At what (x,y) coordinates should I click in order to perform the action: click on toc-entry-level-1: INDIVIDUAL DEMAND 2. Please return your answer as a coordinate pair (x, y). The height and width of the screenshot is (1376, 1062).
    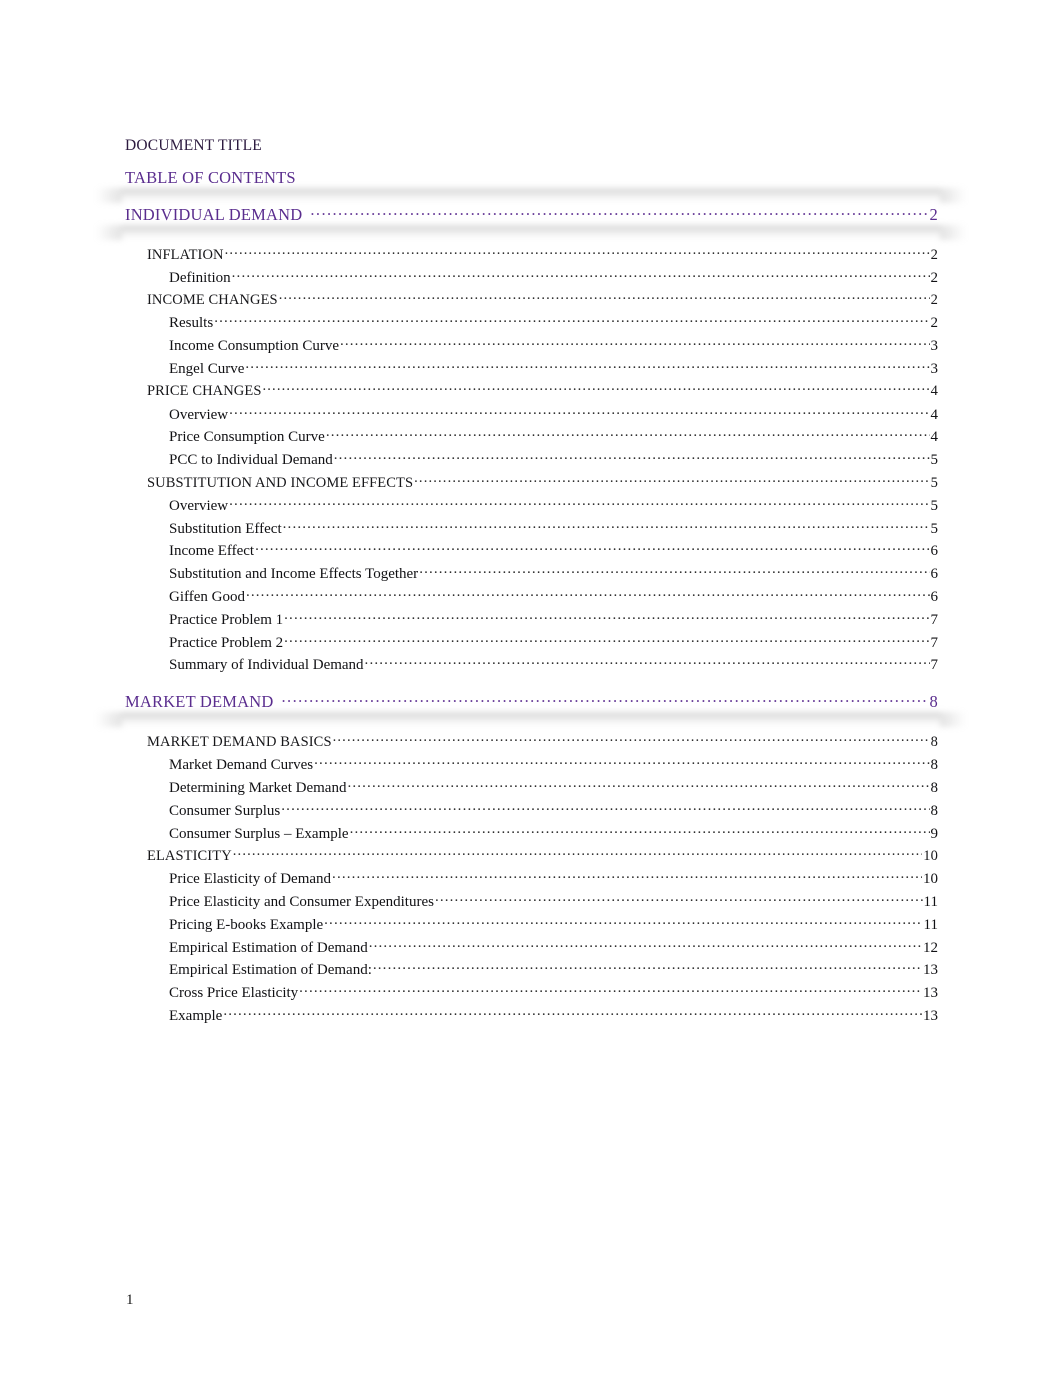
    Looking at the image, I should click on (531, 214).